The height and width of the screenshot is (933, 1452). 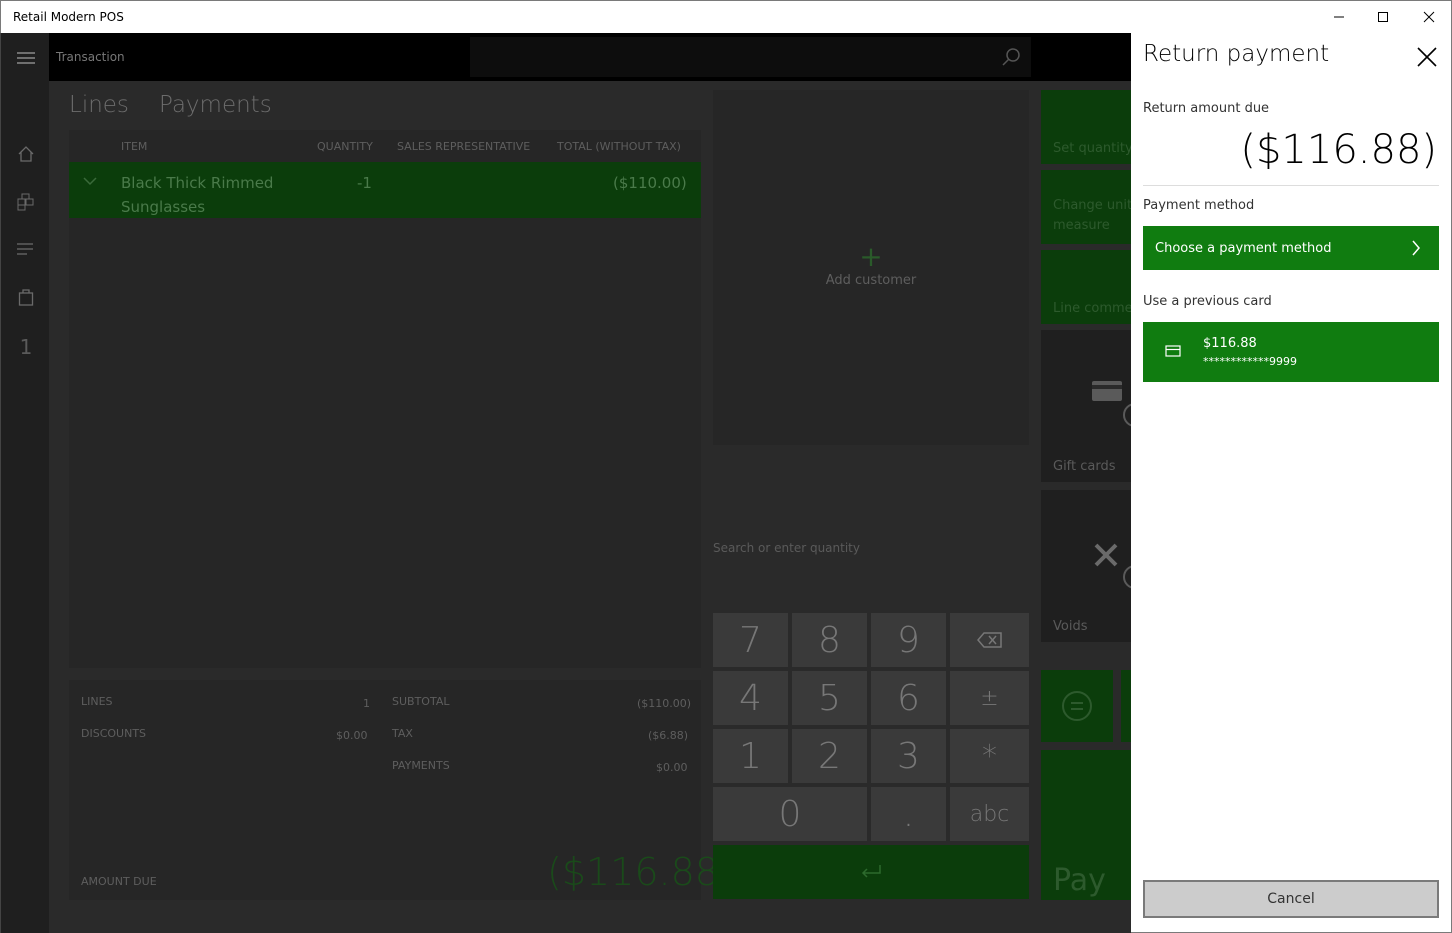 I want to click on close-window-button, so click(x=1429, y=17).